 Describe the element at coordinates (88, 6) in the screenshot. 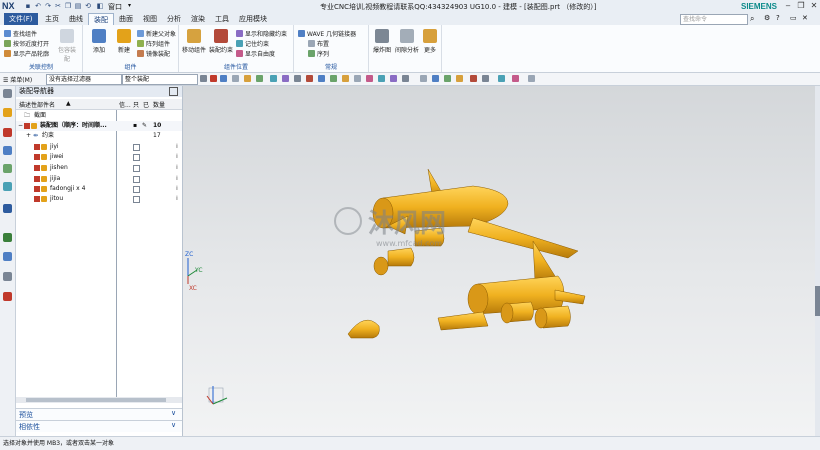

I see `repeat-icon: ⟲` at that location.